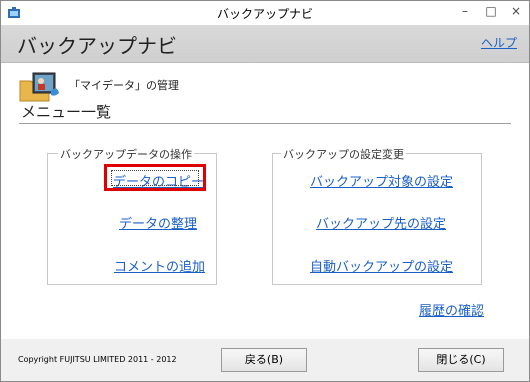 This screenshot has width=530, height=382. I want to click on group-label-operations: バックアップデータの操作, so click(126, 154).